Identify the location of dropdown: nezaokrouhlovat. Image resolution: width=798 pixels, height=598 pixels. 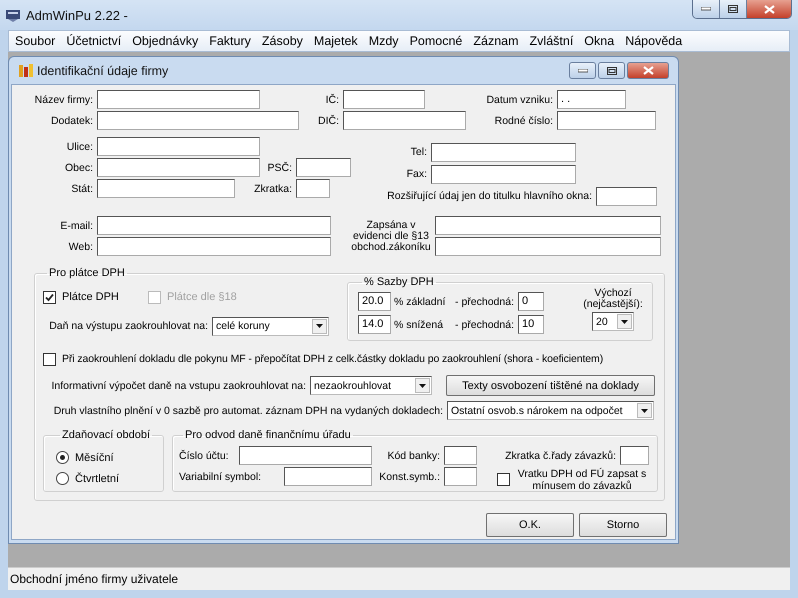
(371, 385).